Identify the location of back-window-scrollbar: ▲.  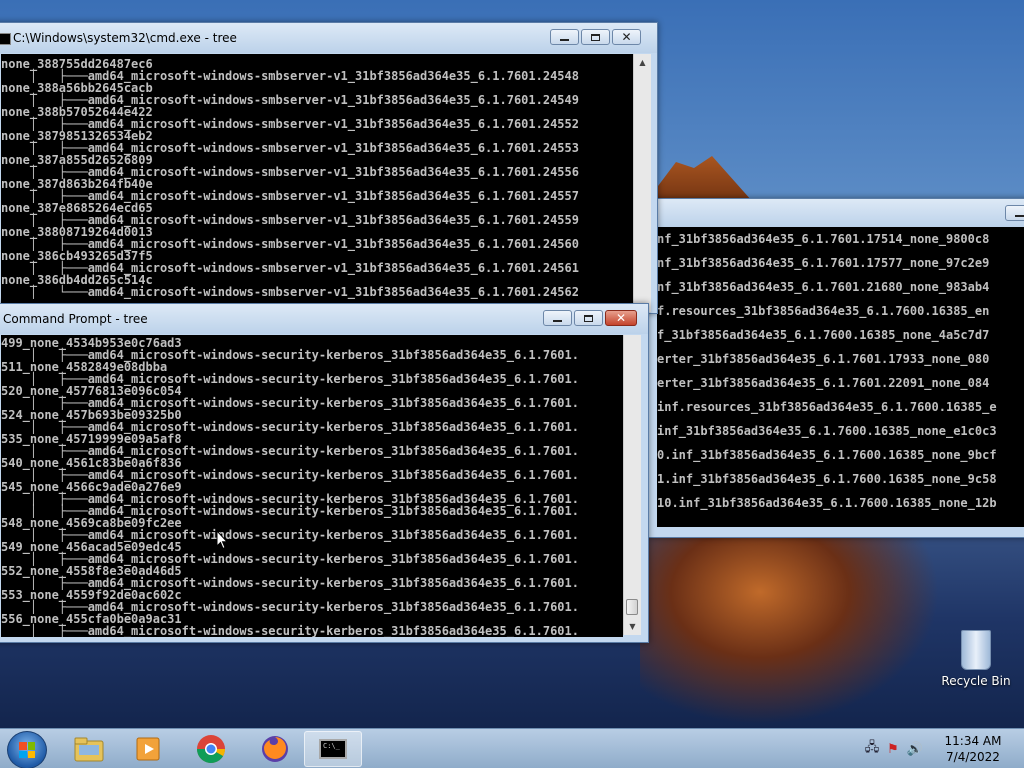
(642, 183).